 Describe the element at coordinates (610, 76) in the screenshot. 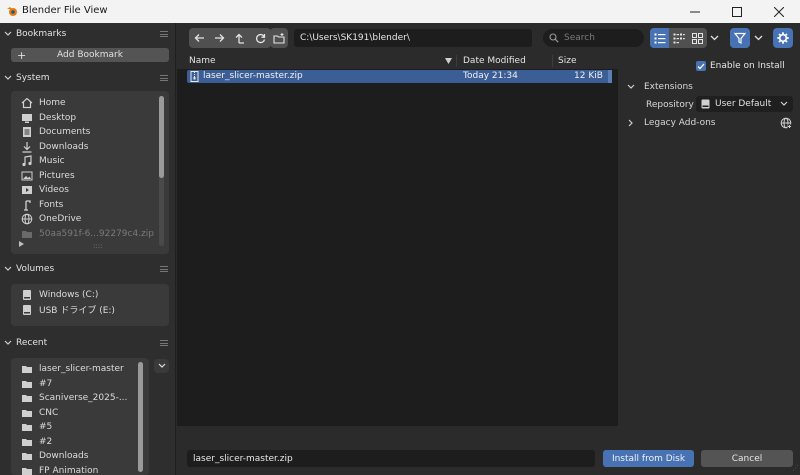

I see `file-list-scrollbar` at that location.